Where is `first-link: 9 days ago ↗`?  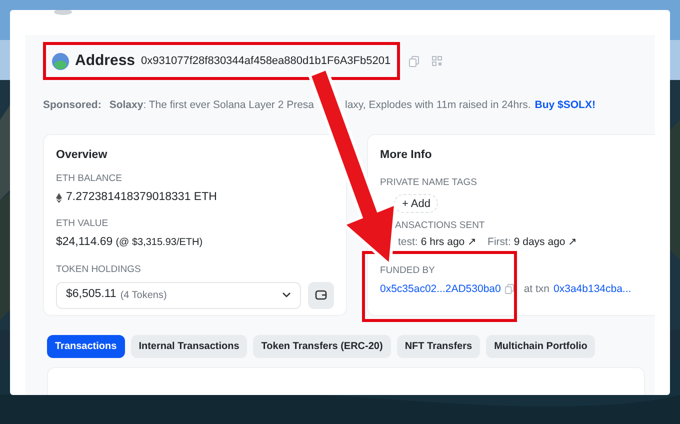 first-link: 9 days ago ↗ is located at coordinates (546, 242).